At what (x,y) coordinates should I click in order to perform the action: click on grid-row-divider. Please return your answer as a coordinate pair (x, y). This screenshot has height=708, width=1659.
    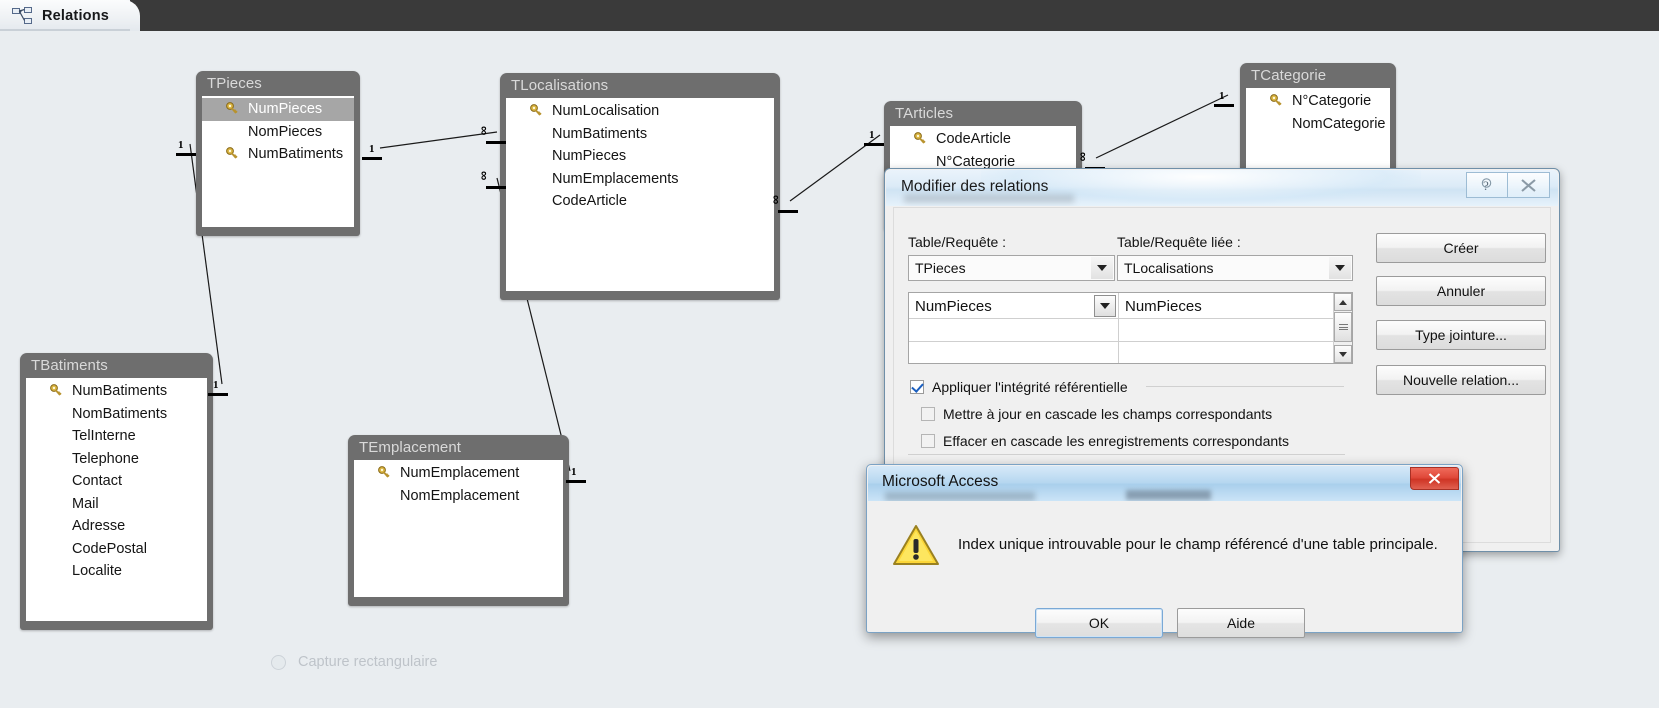
    Looking at the image, I should click on (1130, 341).